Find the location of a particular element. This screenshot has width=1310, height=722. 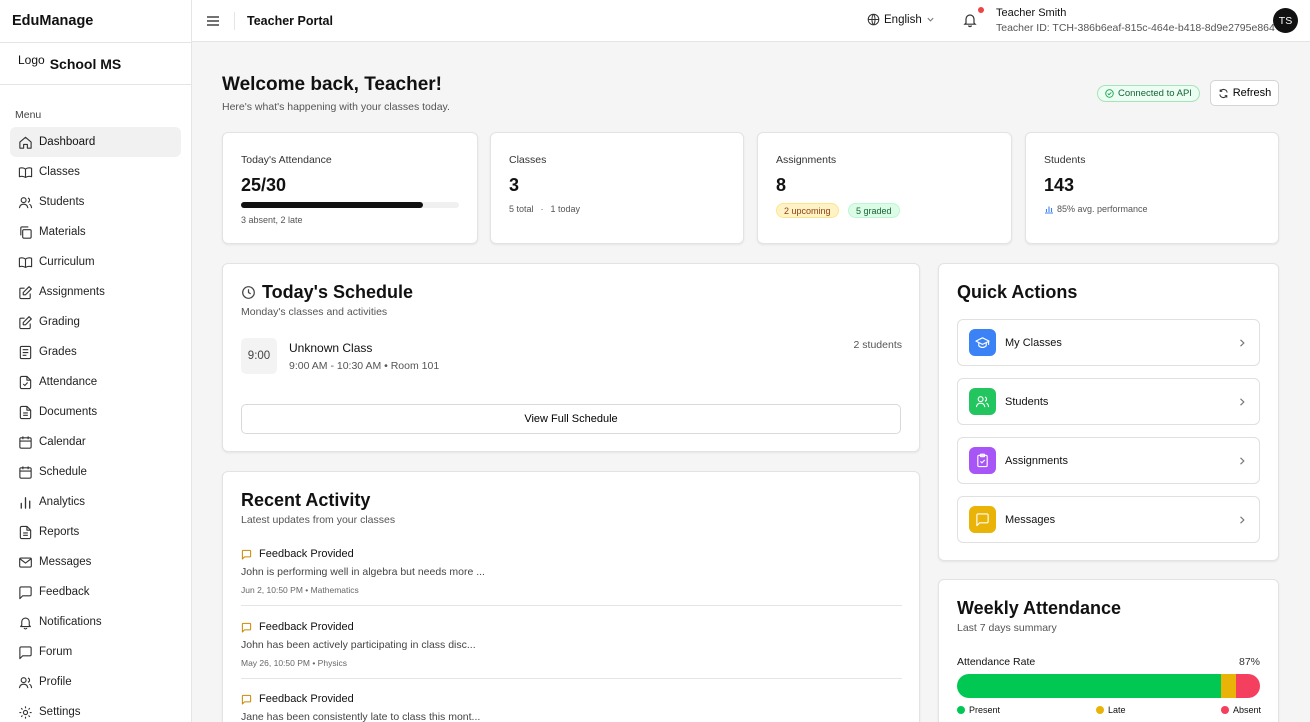

stat-value: 3 is located at coordinates (514, 185).